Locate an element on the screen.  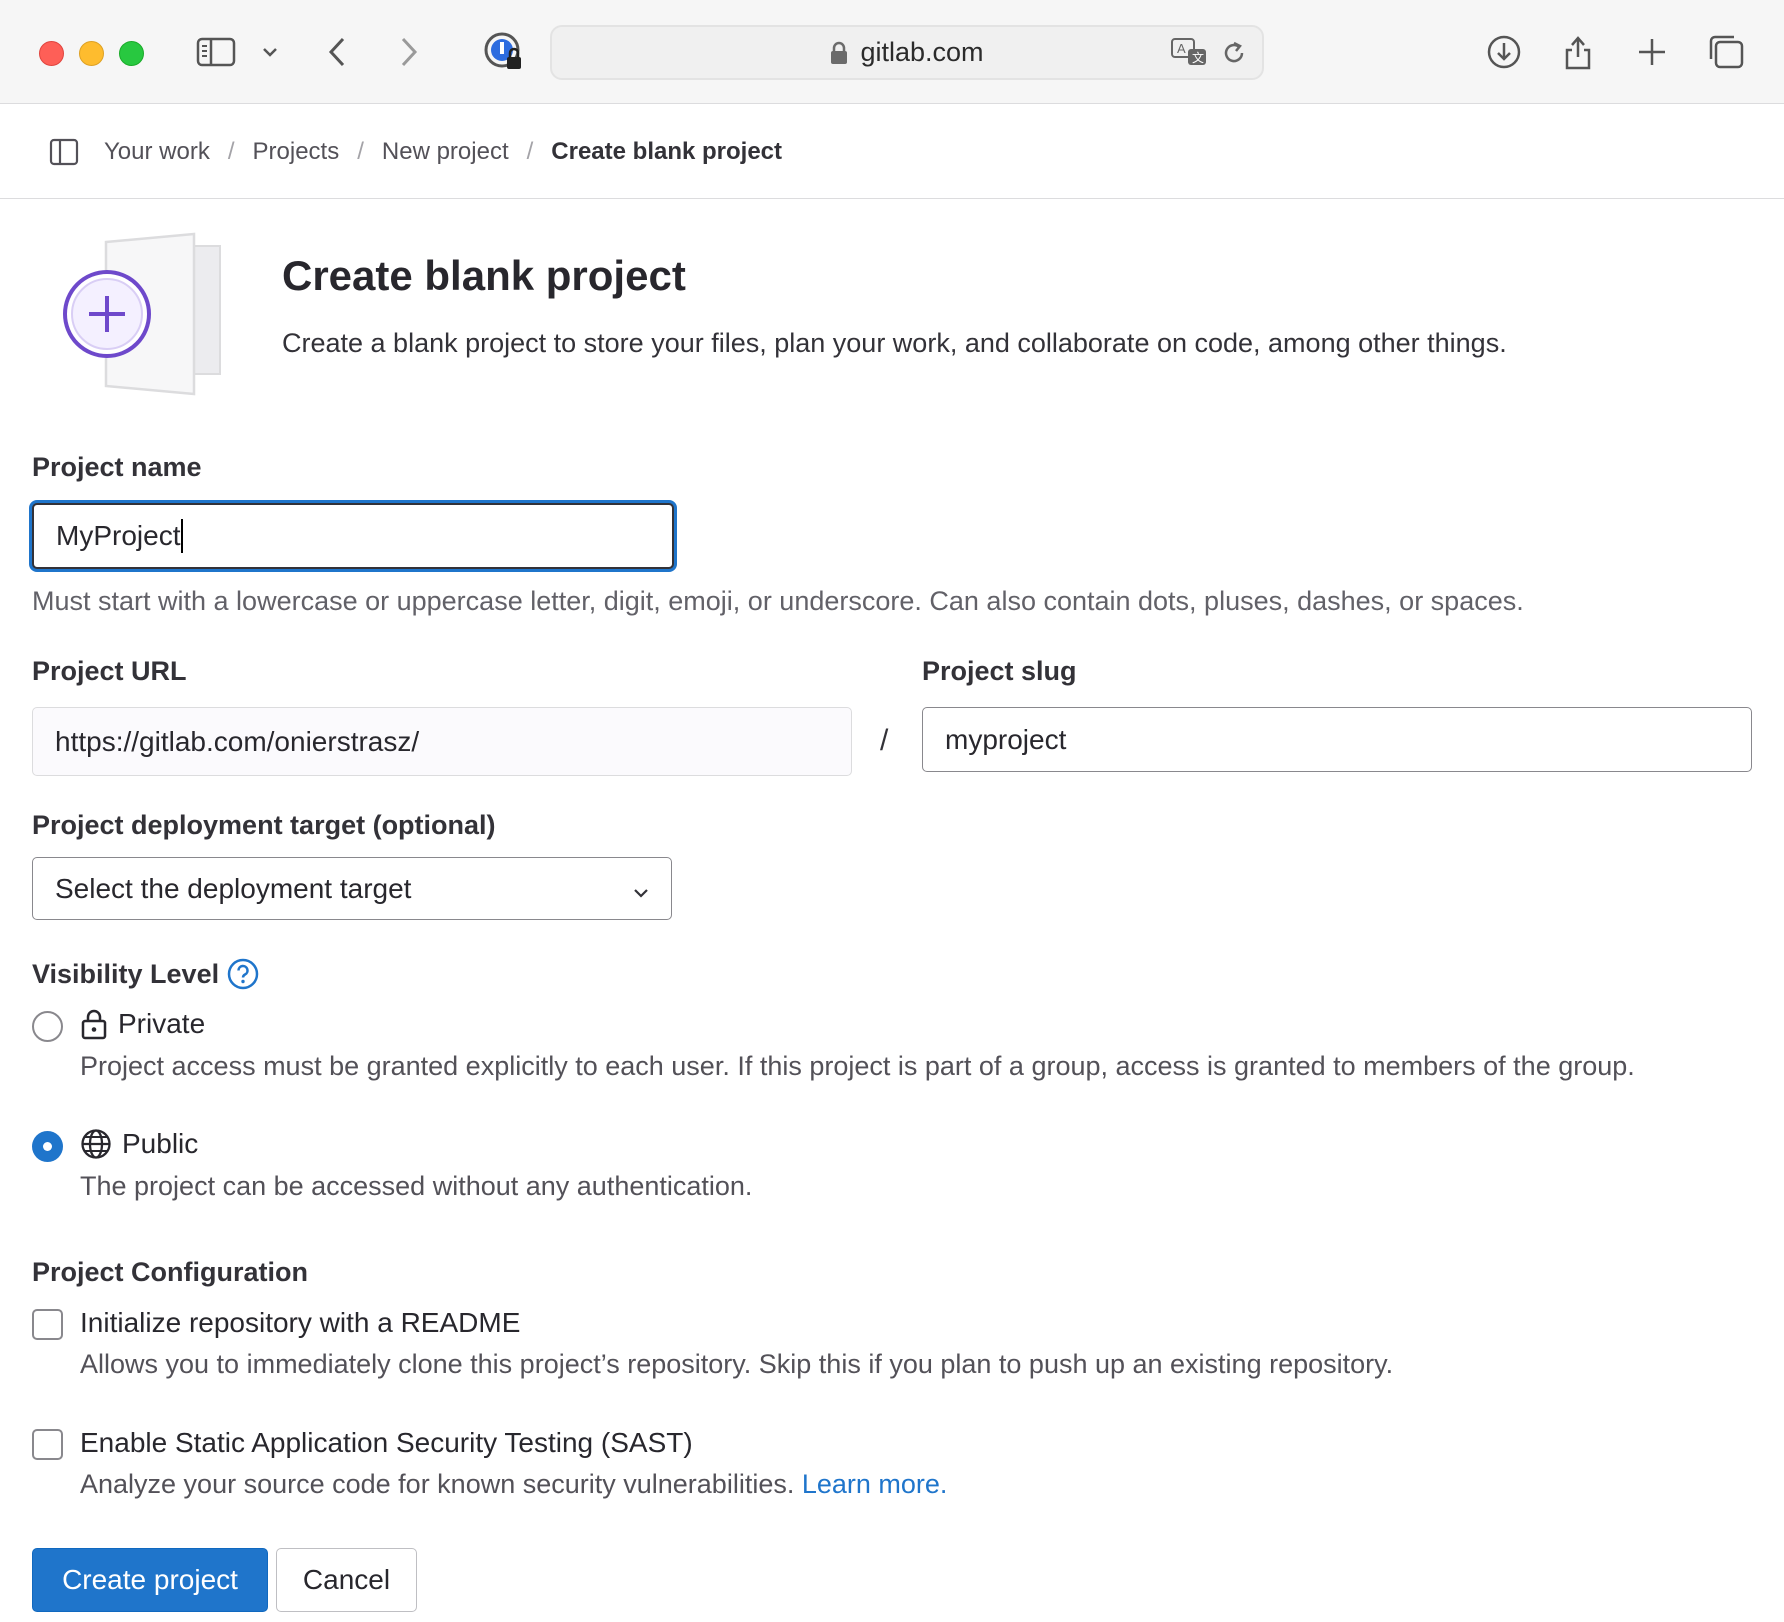
breadcrumb-new-project: New project is located at coordinates (445, 152).